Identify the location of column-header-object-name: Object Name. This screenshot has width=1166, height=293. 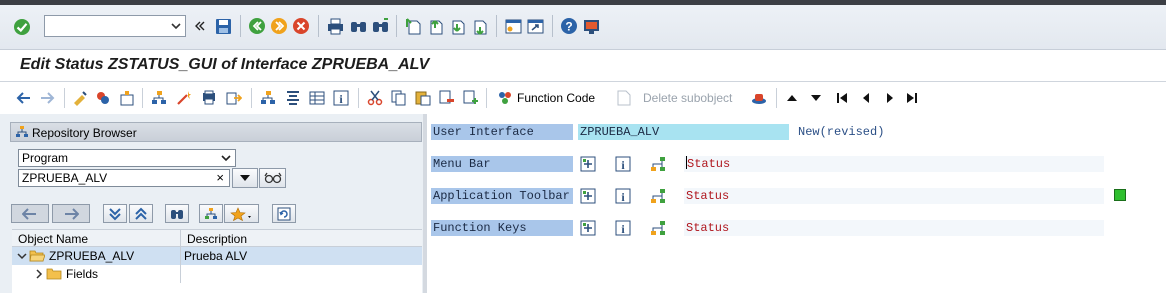
(53, 239).